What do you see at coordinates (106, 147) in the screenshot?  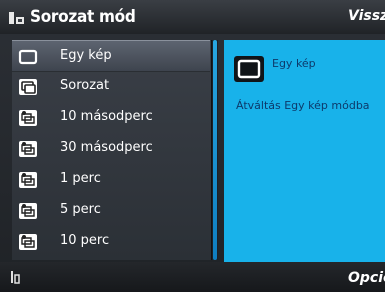 I see `list-item-label: 30 másodperc` at bounding box center [106, 147].